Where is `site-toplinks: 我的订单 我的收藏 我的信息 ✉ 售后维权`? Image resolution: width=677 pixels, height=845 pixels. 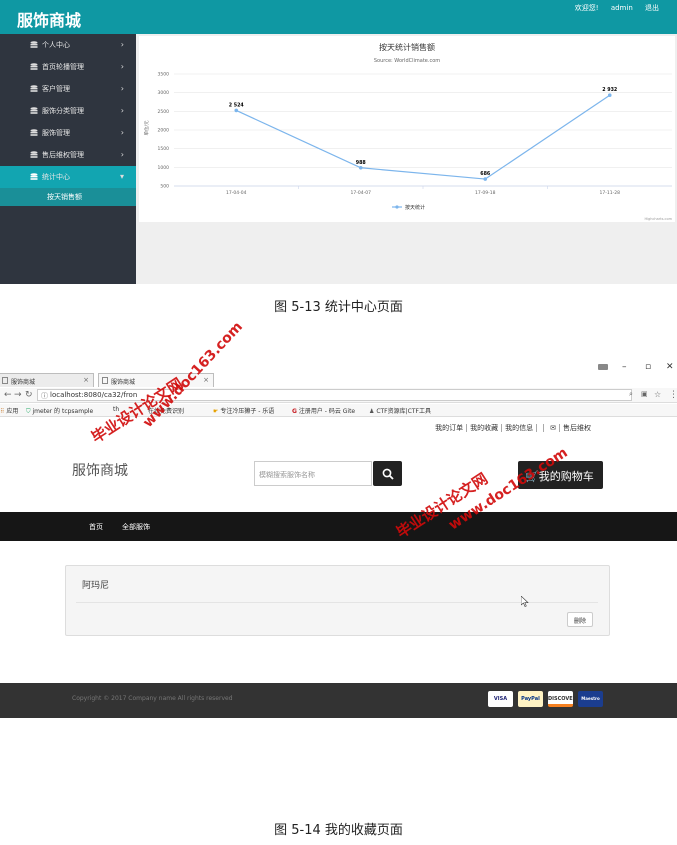
site-toplinks: 我的订单 我的收藏 我的信息 ✉ 售后维权 is located at coordinates (514, 428).